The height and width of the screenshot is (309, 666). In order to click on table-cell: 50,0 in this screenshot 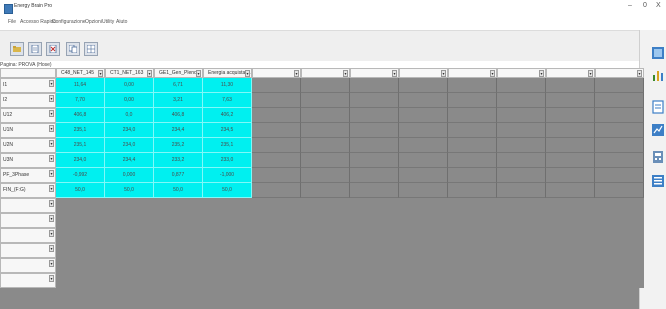, I will do `click(178, 190)`.